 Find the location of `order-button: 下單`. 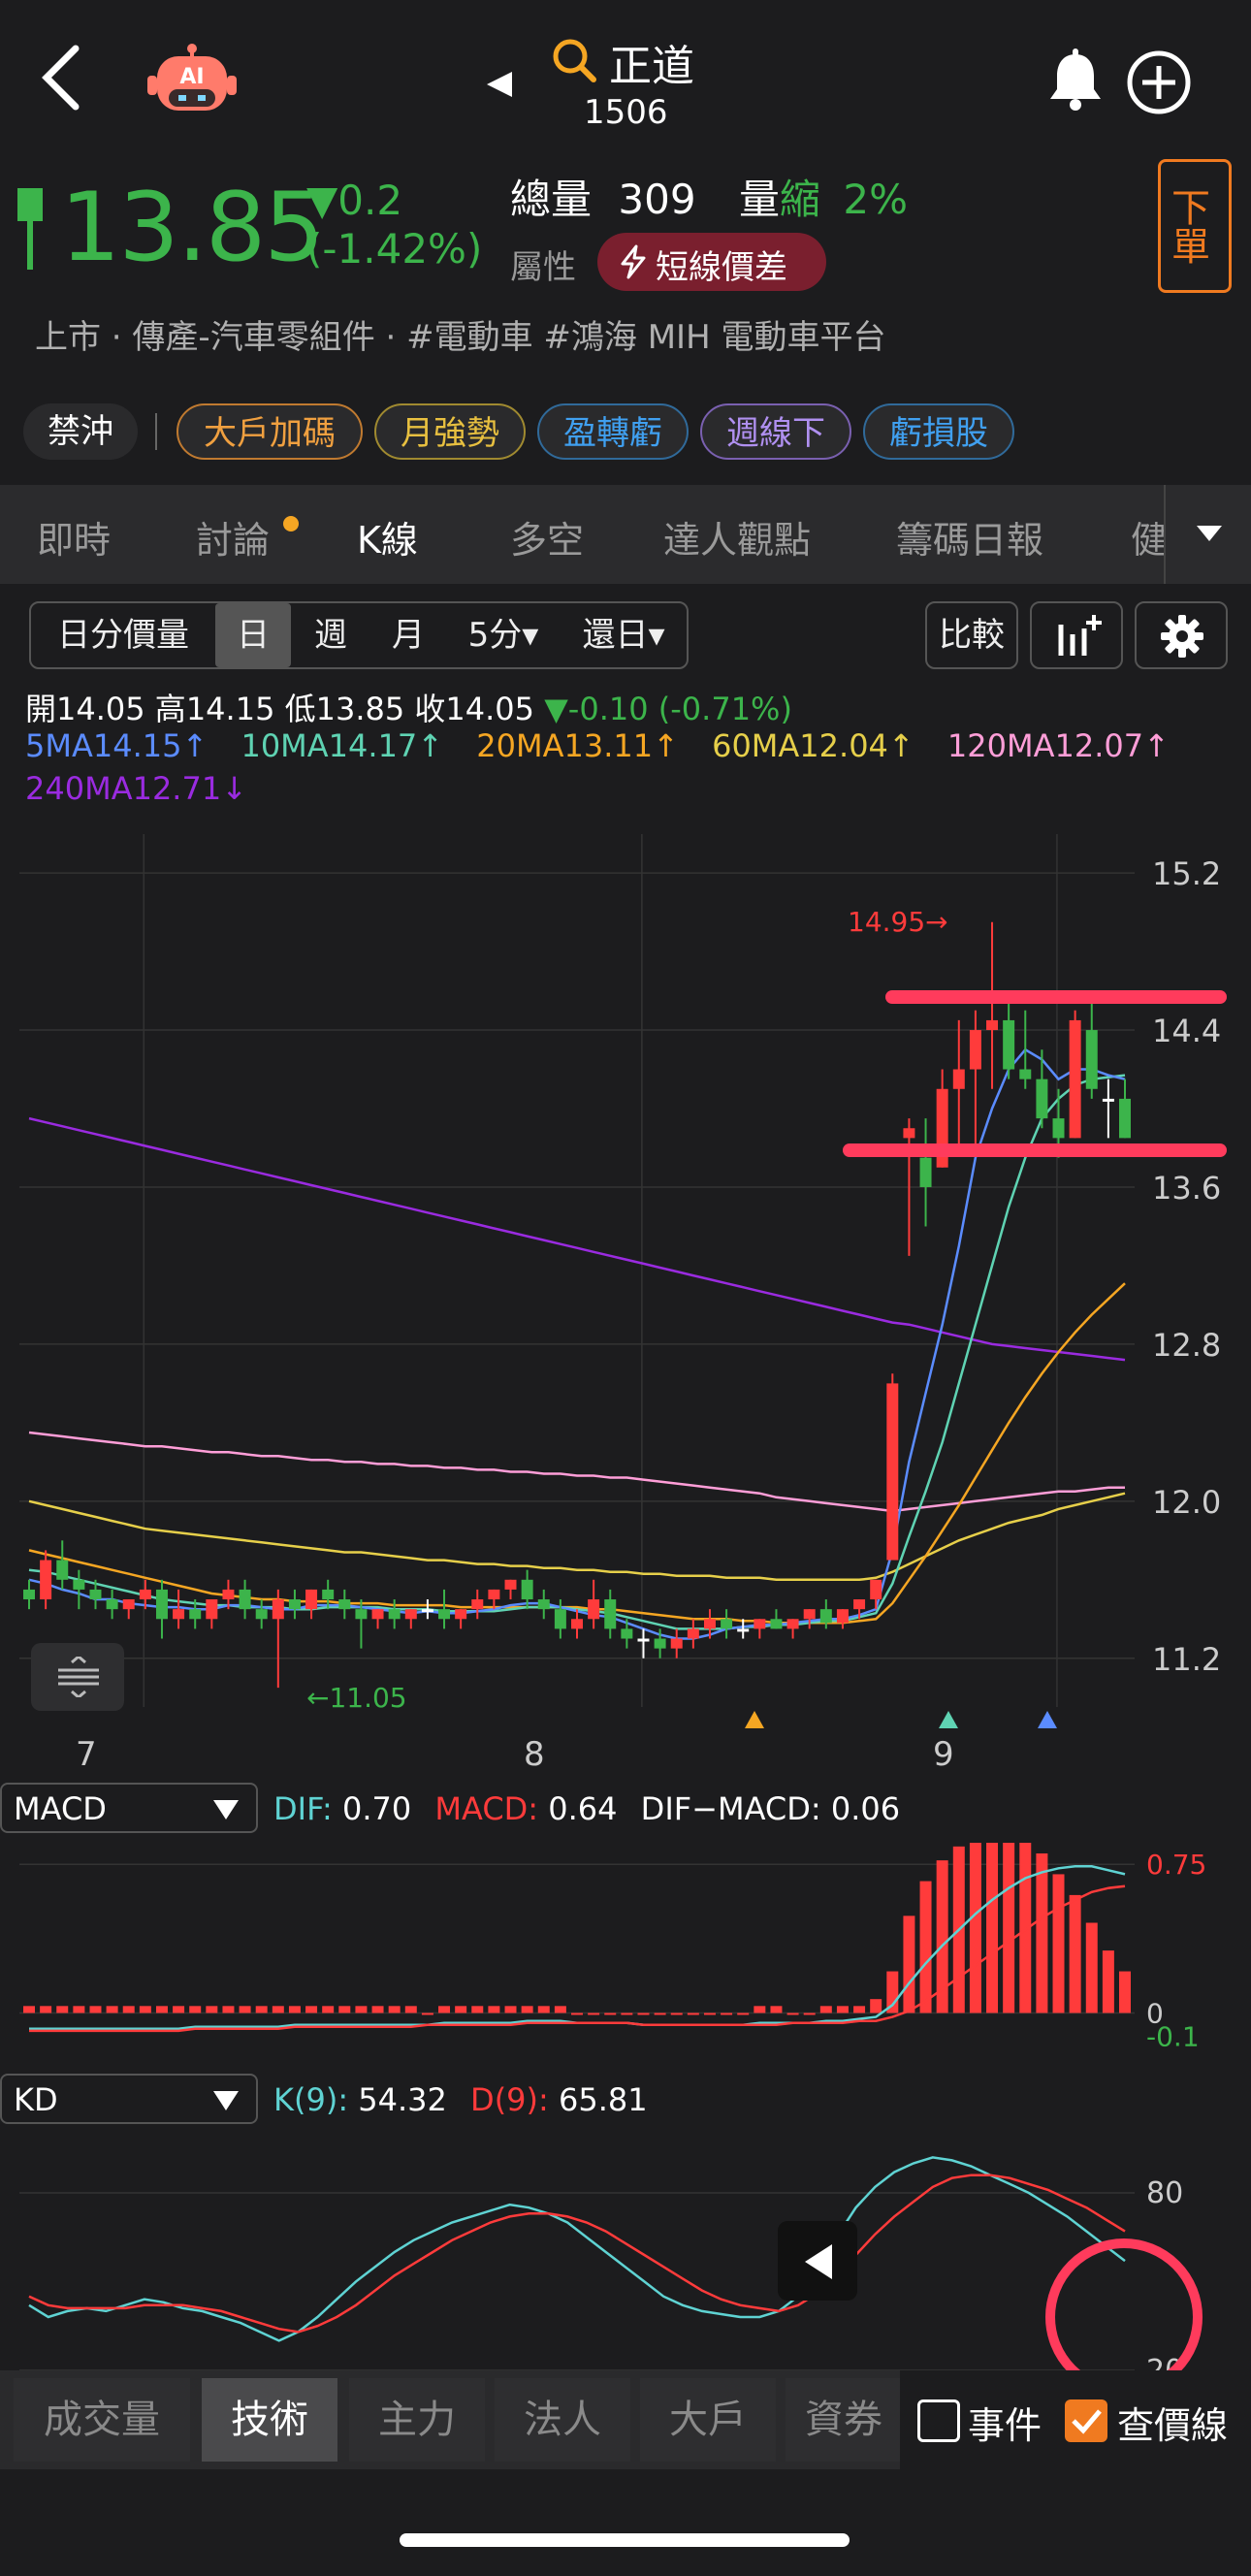

order-button: 下單 is located at coordinates (1195, 226).